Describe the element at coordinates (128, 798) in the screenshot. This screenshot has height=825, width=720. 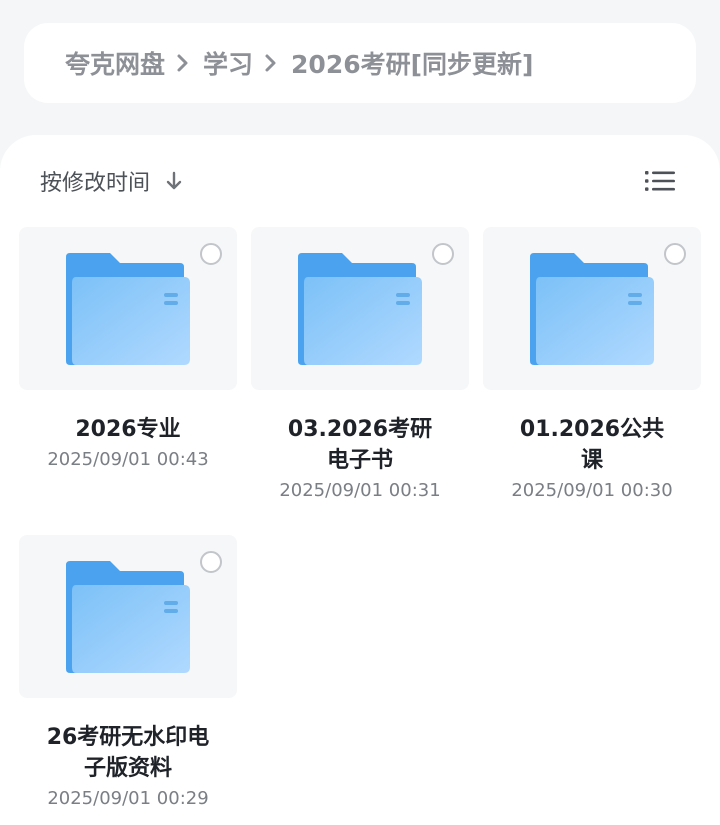
I see `file-date: 2025/09/01 00:29` at that location.